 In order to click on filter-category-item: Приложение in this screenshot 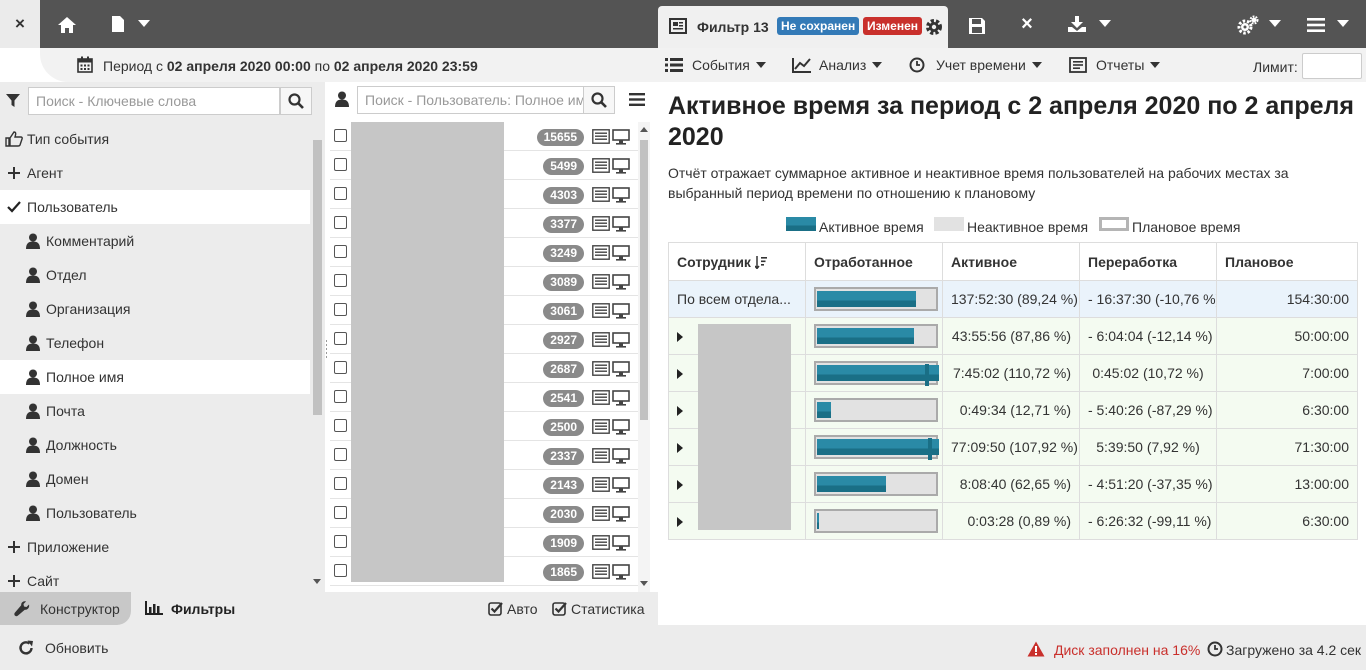, I will do `click(155, 547)`.